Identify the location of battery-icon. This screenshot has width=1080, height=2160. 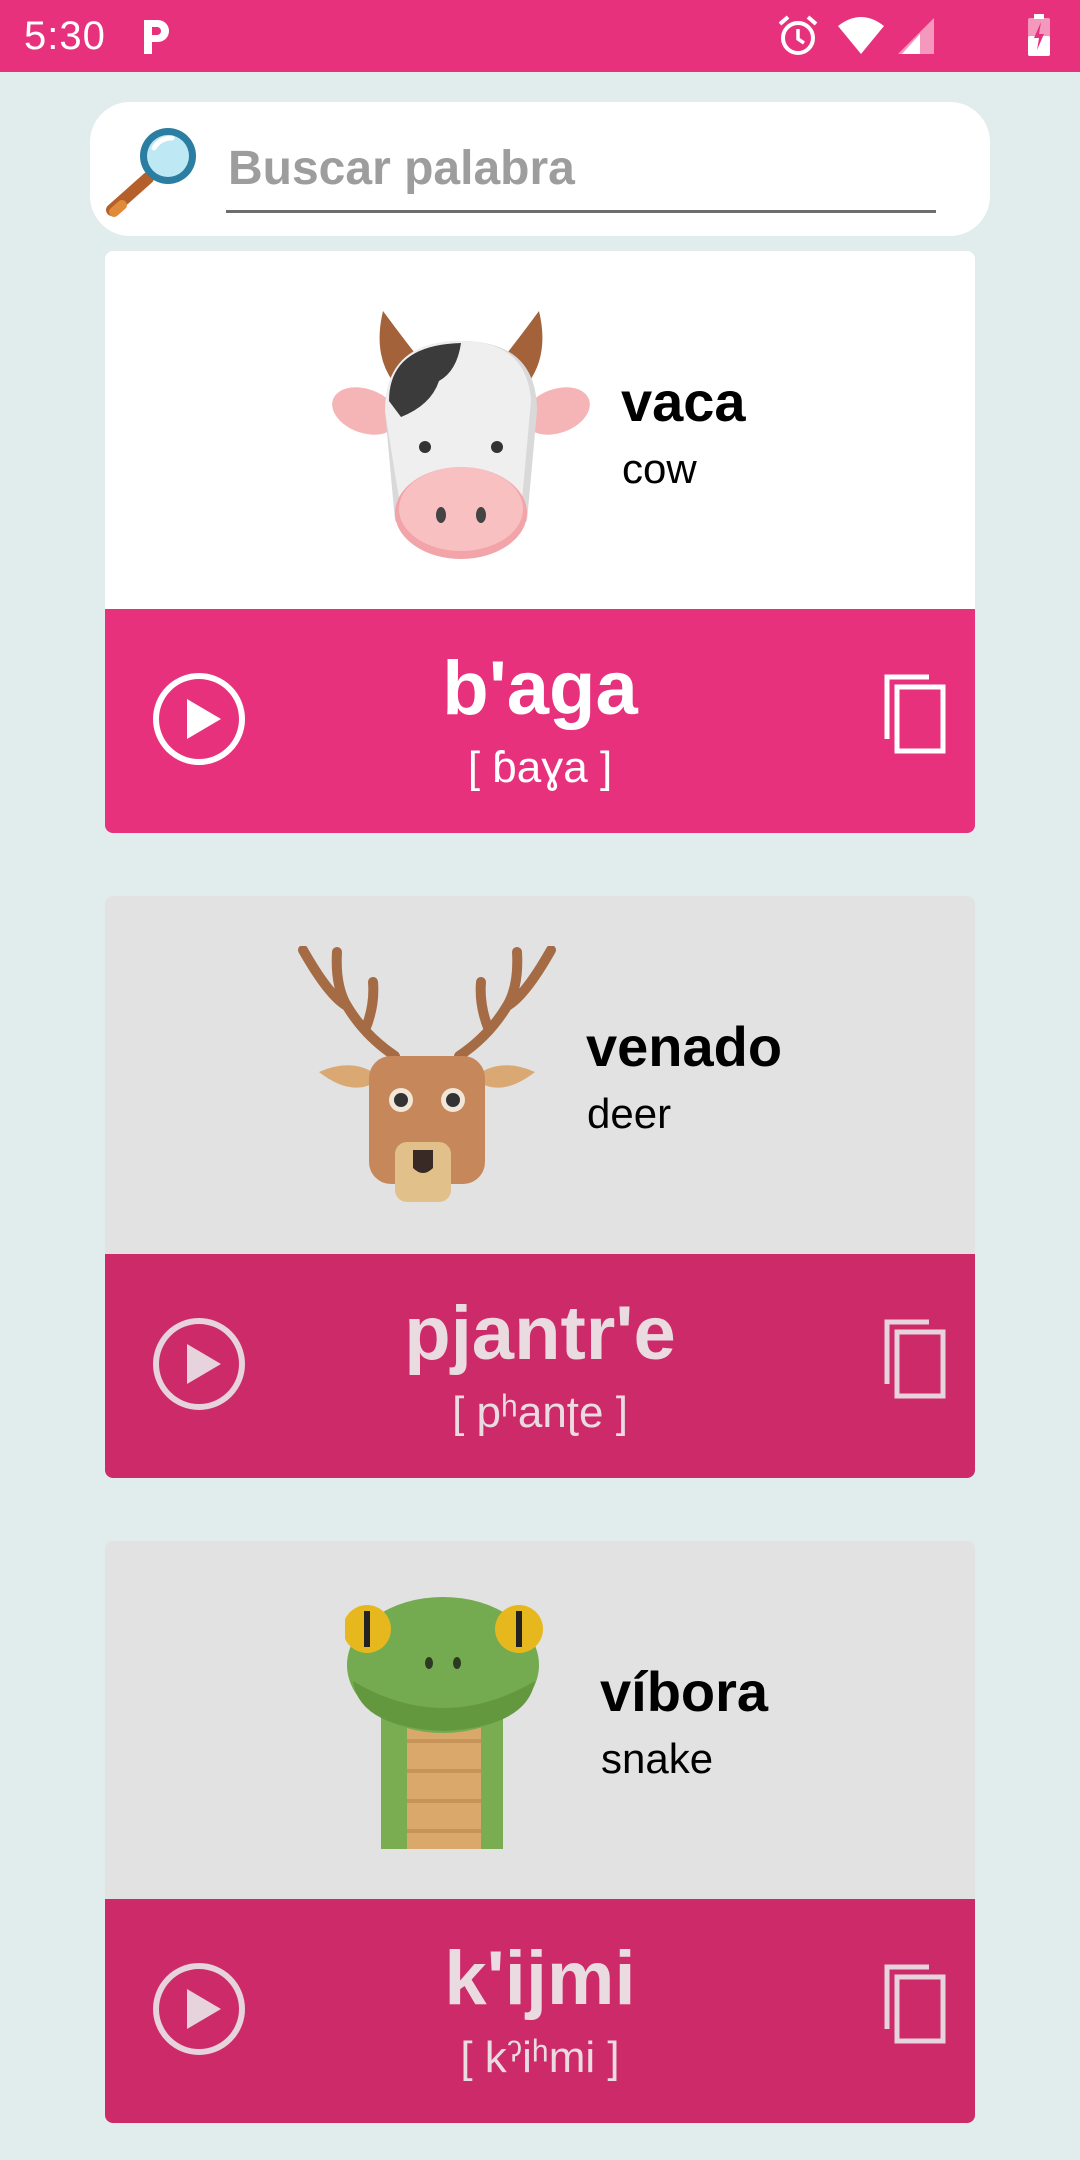
(1039, 35).